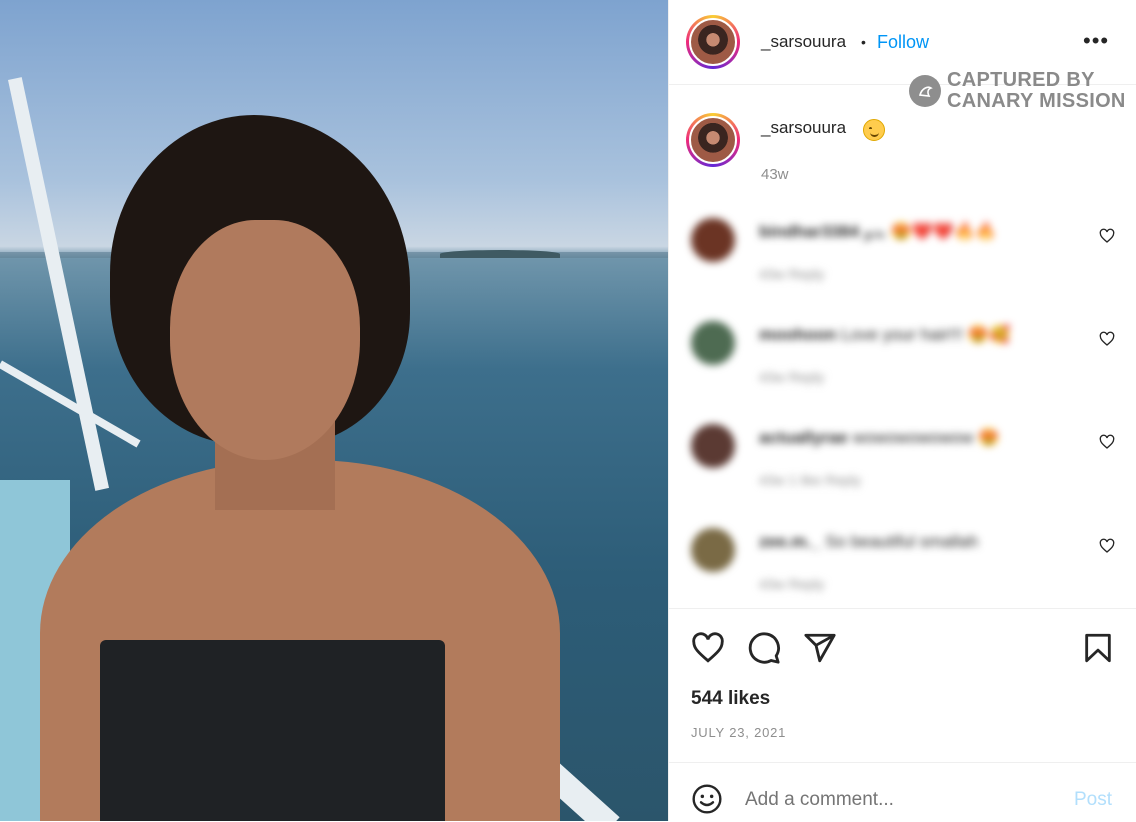 Image resolution: width=1136 pixels, height=822 pixels. I want to click on comment-text: bindhar3384 بدو 😍❤️❤️🔥🔥, so click(878, 231).